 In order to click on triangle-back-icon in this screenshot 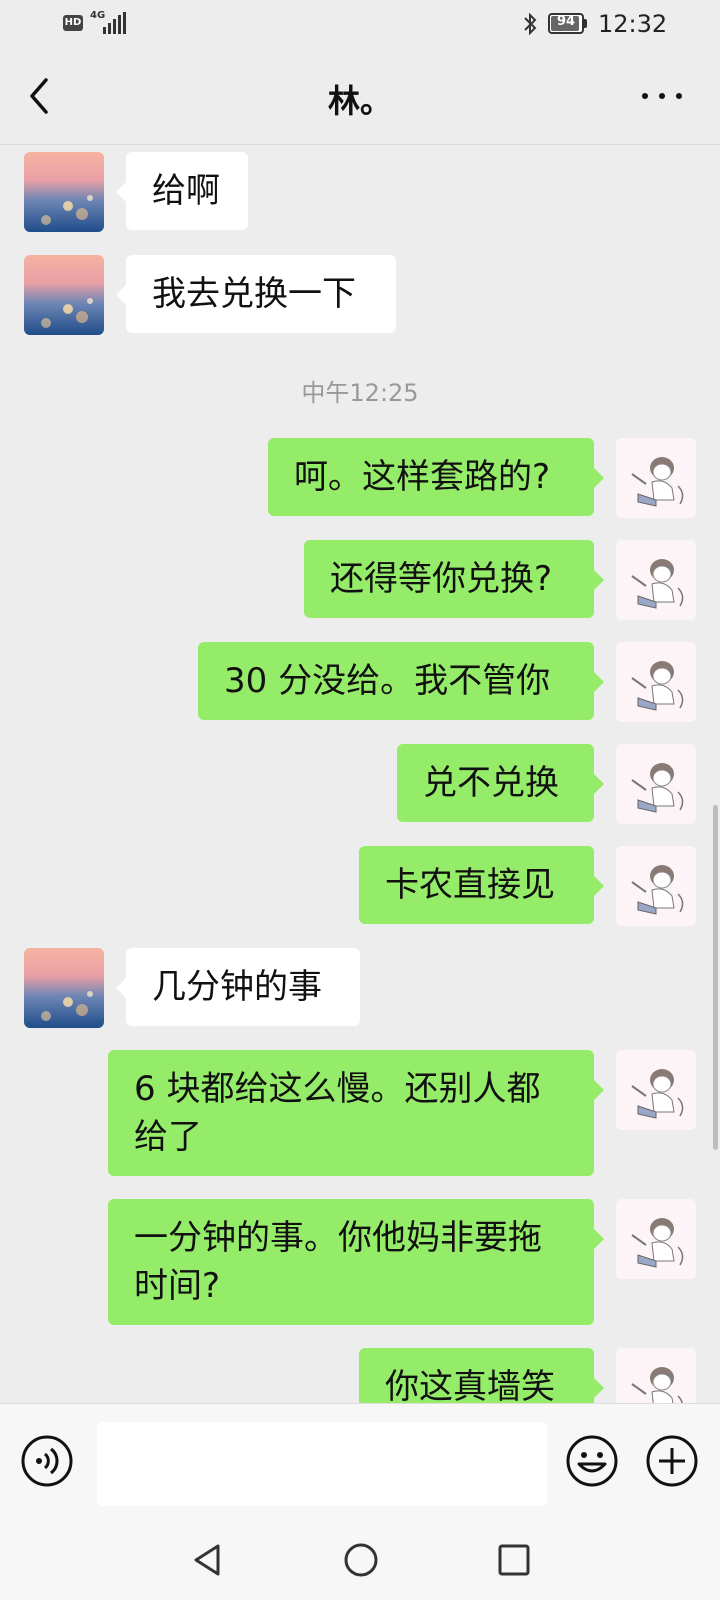, I will do `click(208, 1560)`.